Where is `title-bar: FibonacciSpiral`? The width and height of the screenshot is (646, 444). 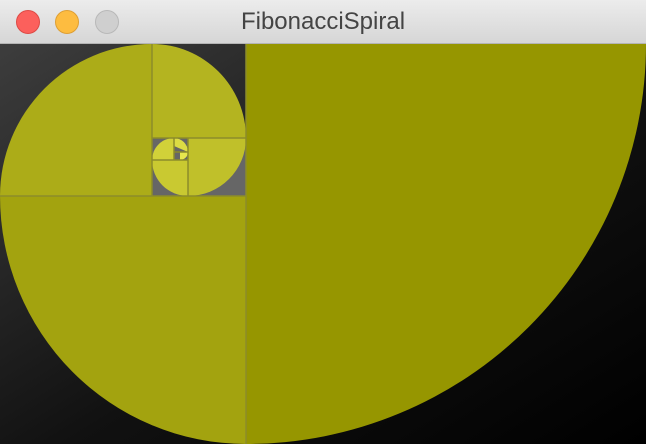
title-bar: FibonacciSpiral is located at coordinates (323, 22).